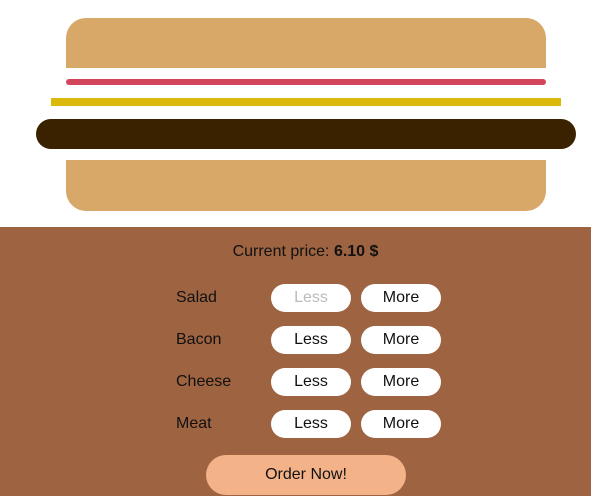 This screenshot has width=591, height=496. What do you see at coordinates (306, 82) in the screenshot?
I see `salad-layer` at bounding box center [306, 82].